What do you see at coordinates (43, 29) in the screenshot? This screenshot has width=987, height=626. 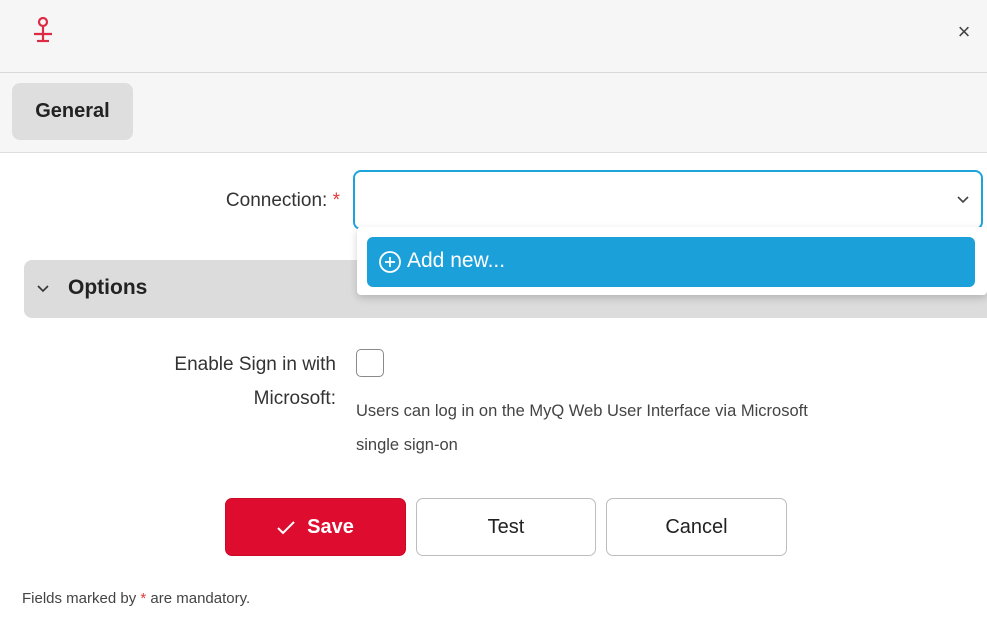 I see `myq-connector-icon` at bounding box center [43, 29].